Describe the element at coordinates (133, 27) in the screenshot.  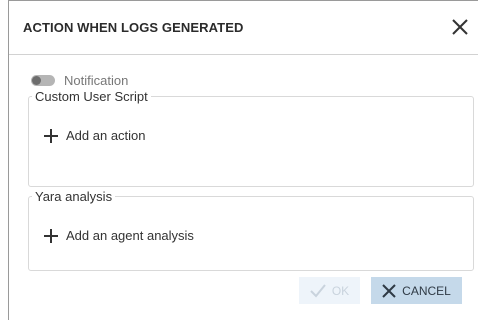
I see `dialog-title: ACTION WHEN LOGS GENERATED` at that location.